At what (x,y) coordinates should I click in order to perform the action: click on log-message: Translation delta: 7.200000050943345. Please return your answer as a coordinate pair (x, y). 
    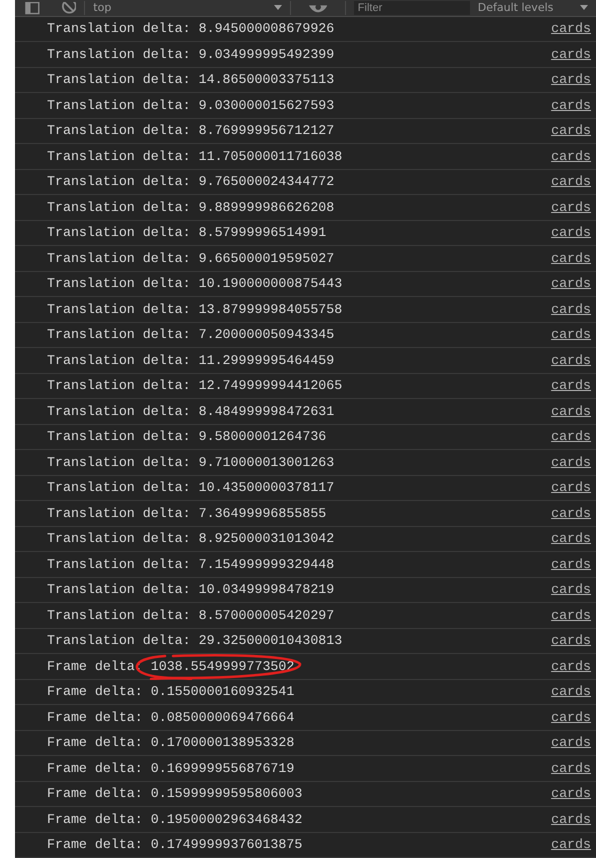
    Looking at the image, I should click on (190, 334).